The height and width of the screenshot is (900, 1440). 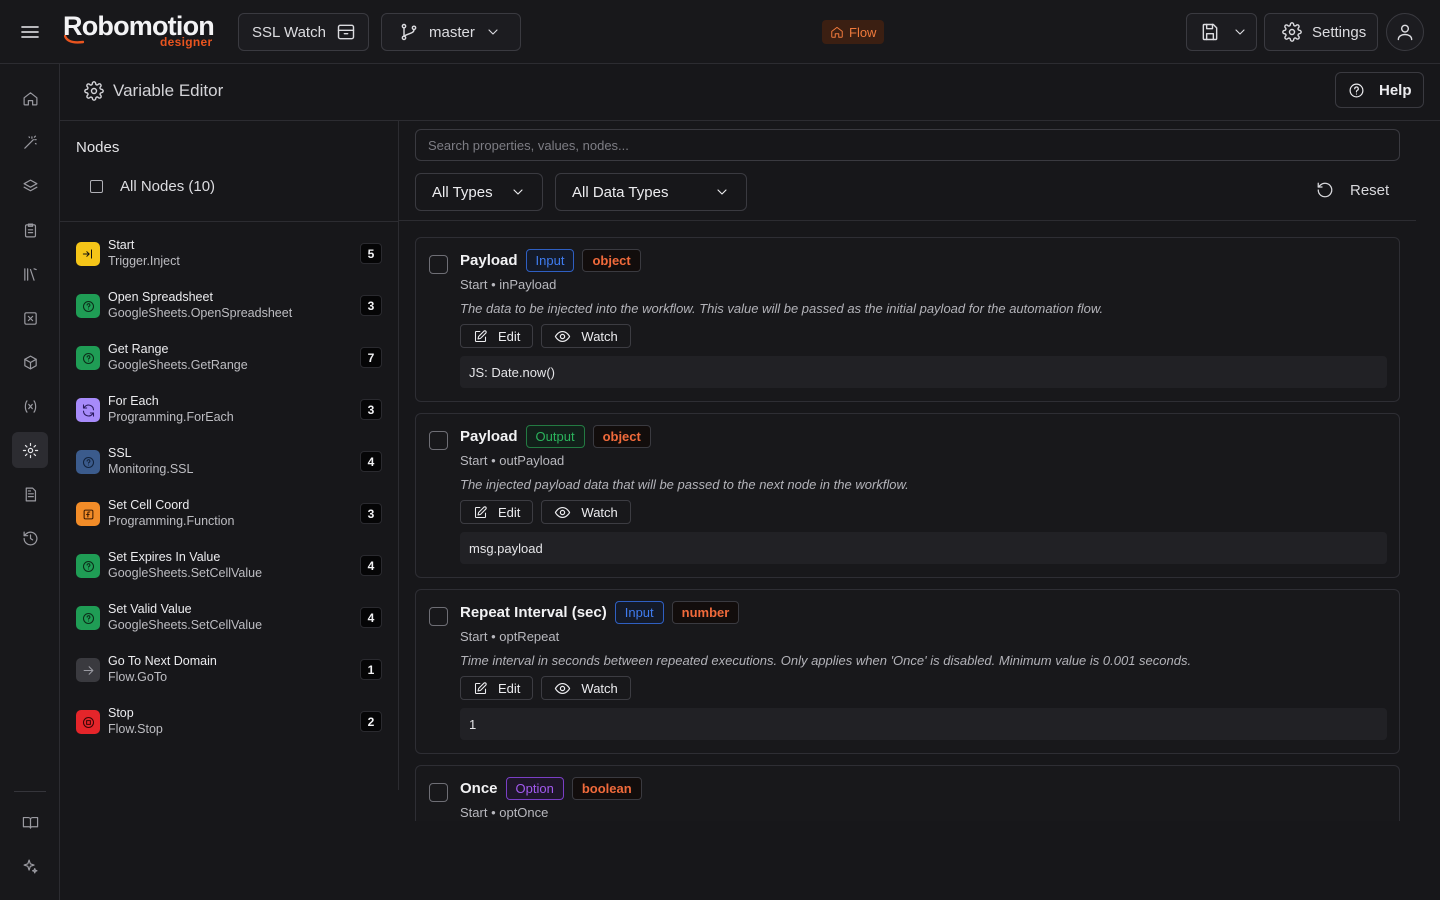 What do you see at coordinates (863, 32) in the screenshot?
I see `flow-badge-label: Flow` at bounding box center [863, 32].